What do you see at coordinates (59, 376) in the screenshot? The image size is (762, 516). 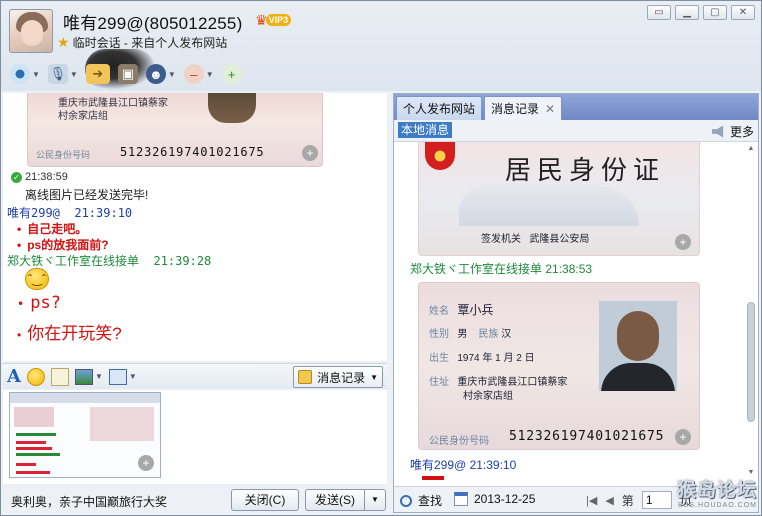 I see `magic-text-icon` at bounding box center [59, 376].